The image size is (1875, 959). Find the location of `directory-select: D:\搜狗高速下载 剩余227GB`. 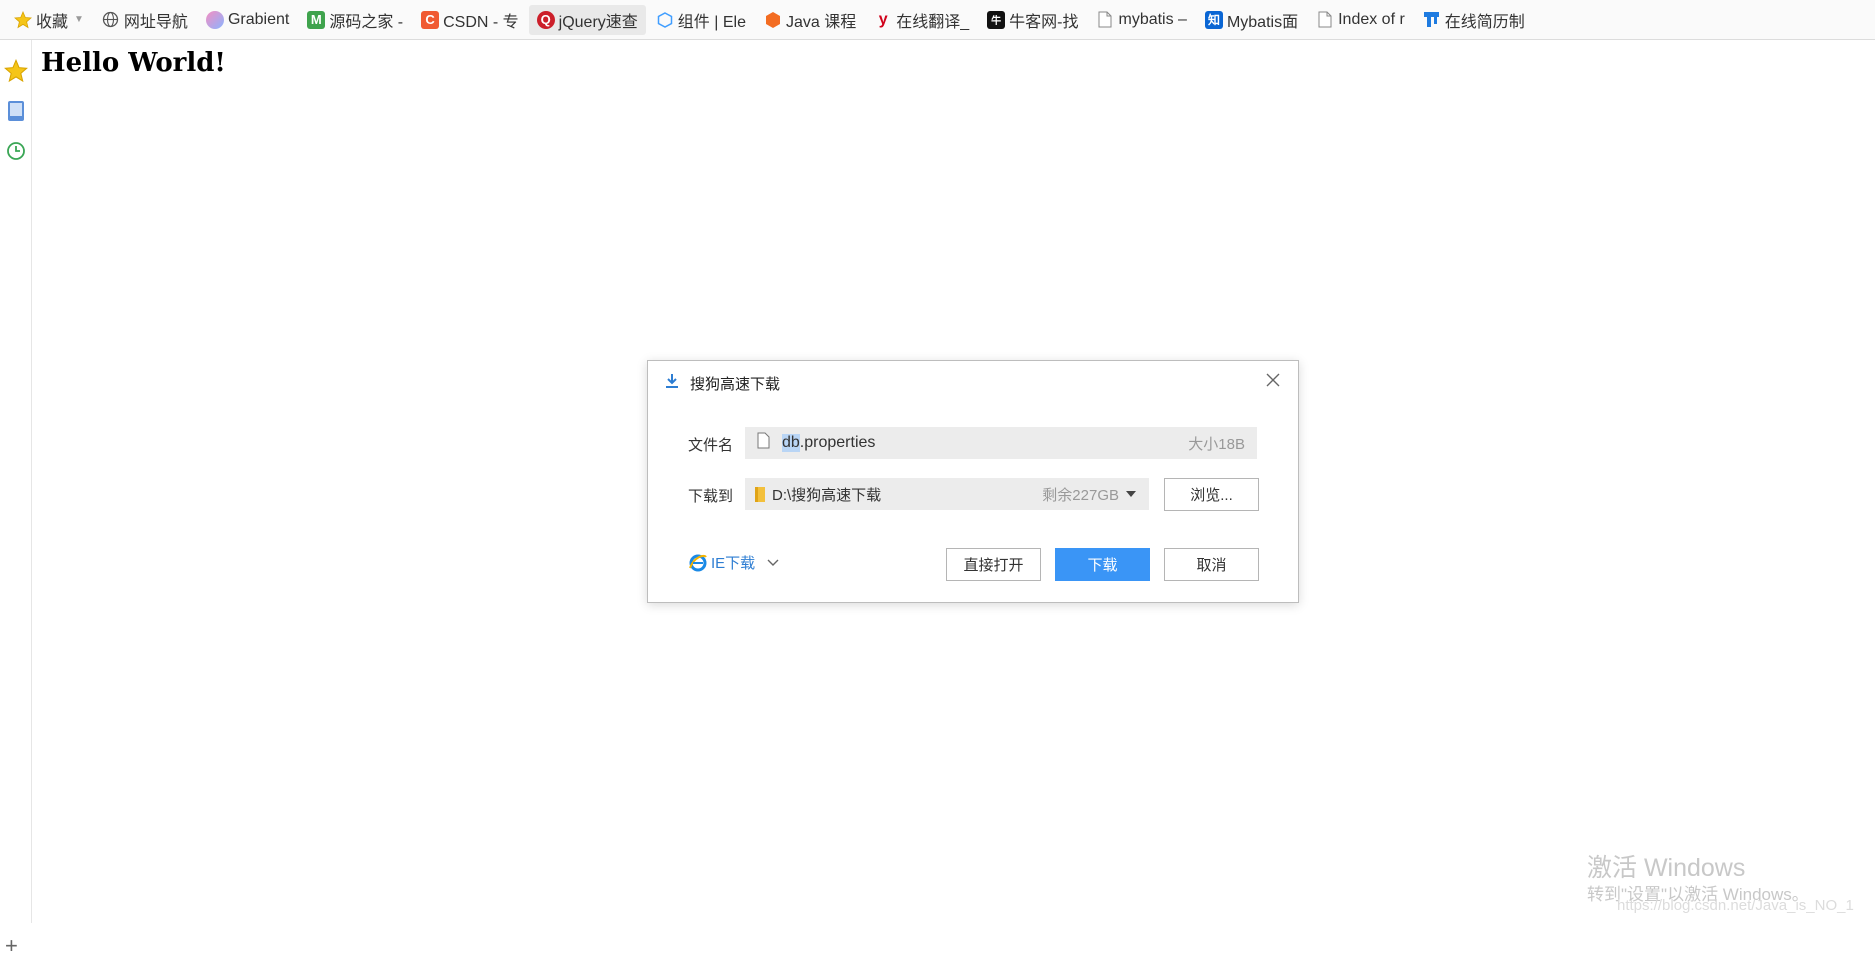

directory-select: D:\搜狗高速下载 剩余227GB is located at coordinates (947, 494).